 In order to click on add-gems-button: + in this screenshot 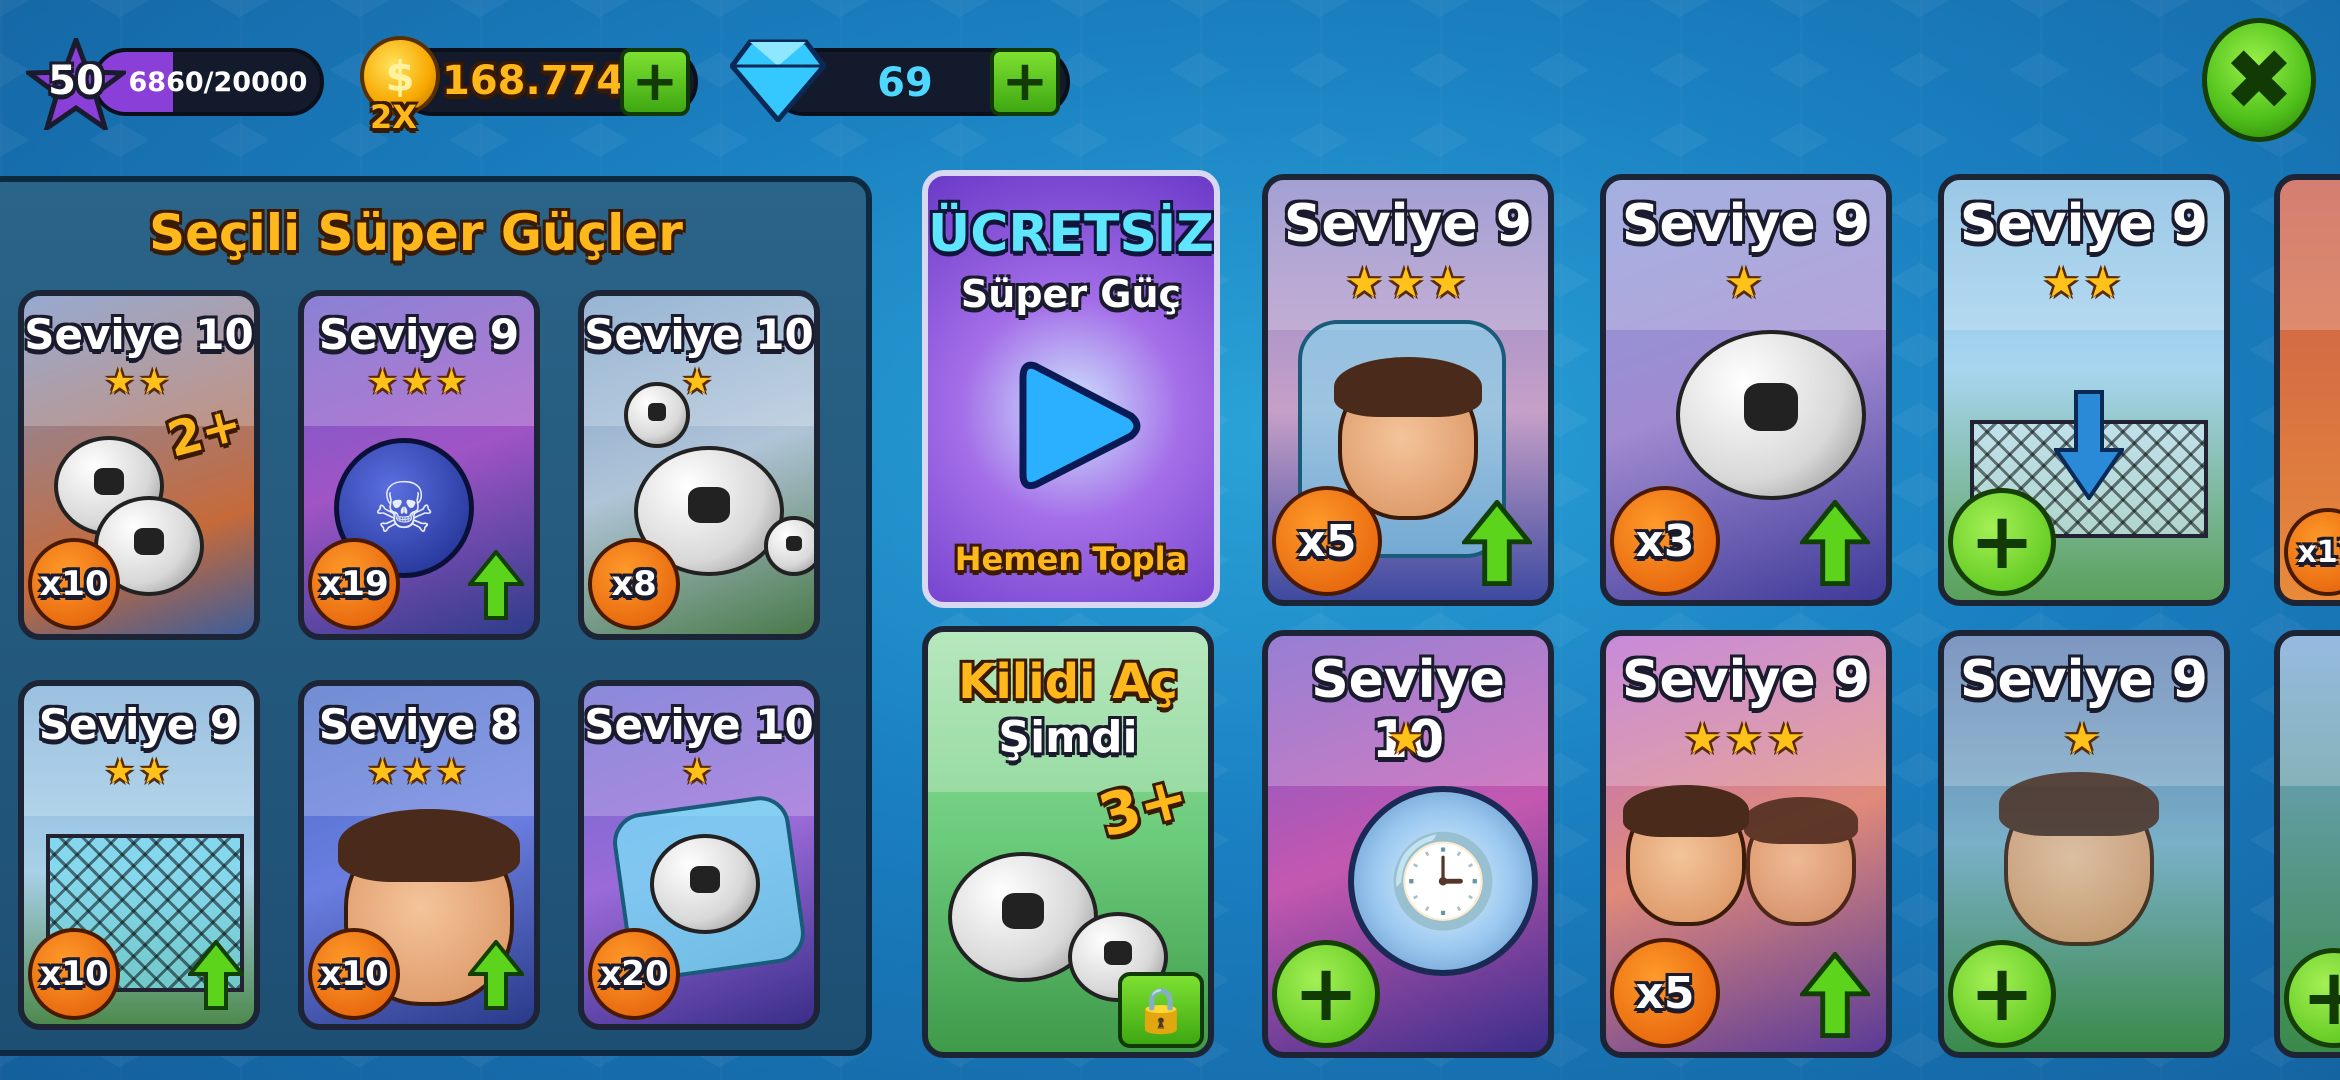, I will do `click(1025, 82)`.